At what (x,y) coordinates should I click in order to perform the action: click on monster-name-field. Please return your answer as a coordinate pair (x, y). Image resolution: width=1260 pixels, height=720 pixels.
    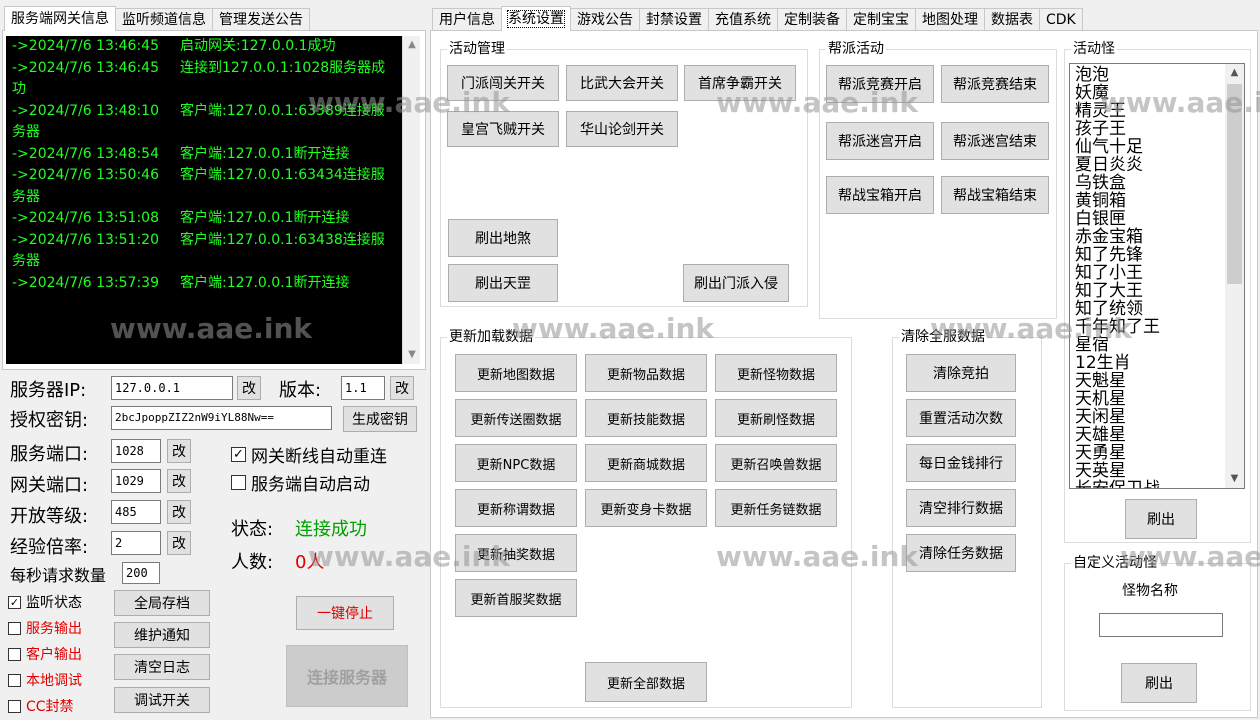
    Looking at the image, I should click on (1161, 625).